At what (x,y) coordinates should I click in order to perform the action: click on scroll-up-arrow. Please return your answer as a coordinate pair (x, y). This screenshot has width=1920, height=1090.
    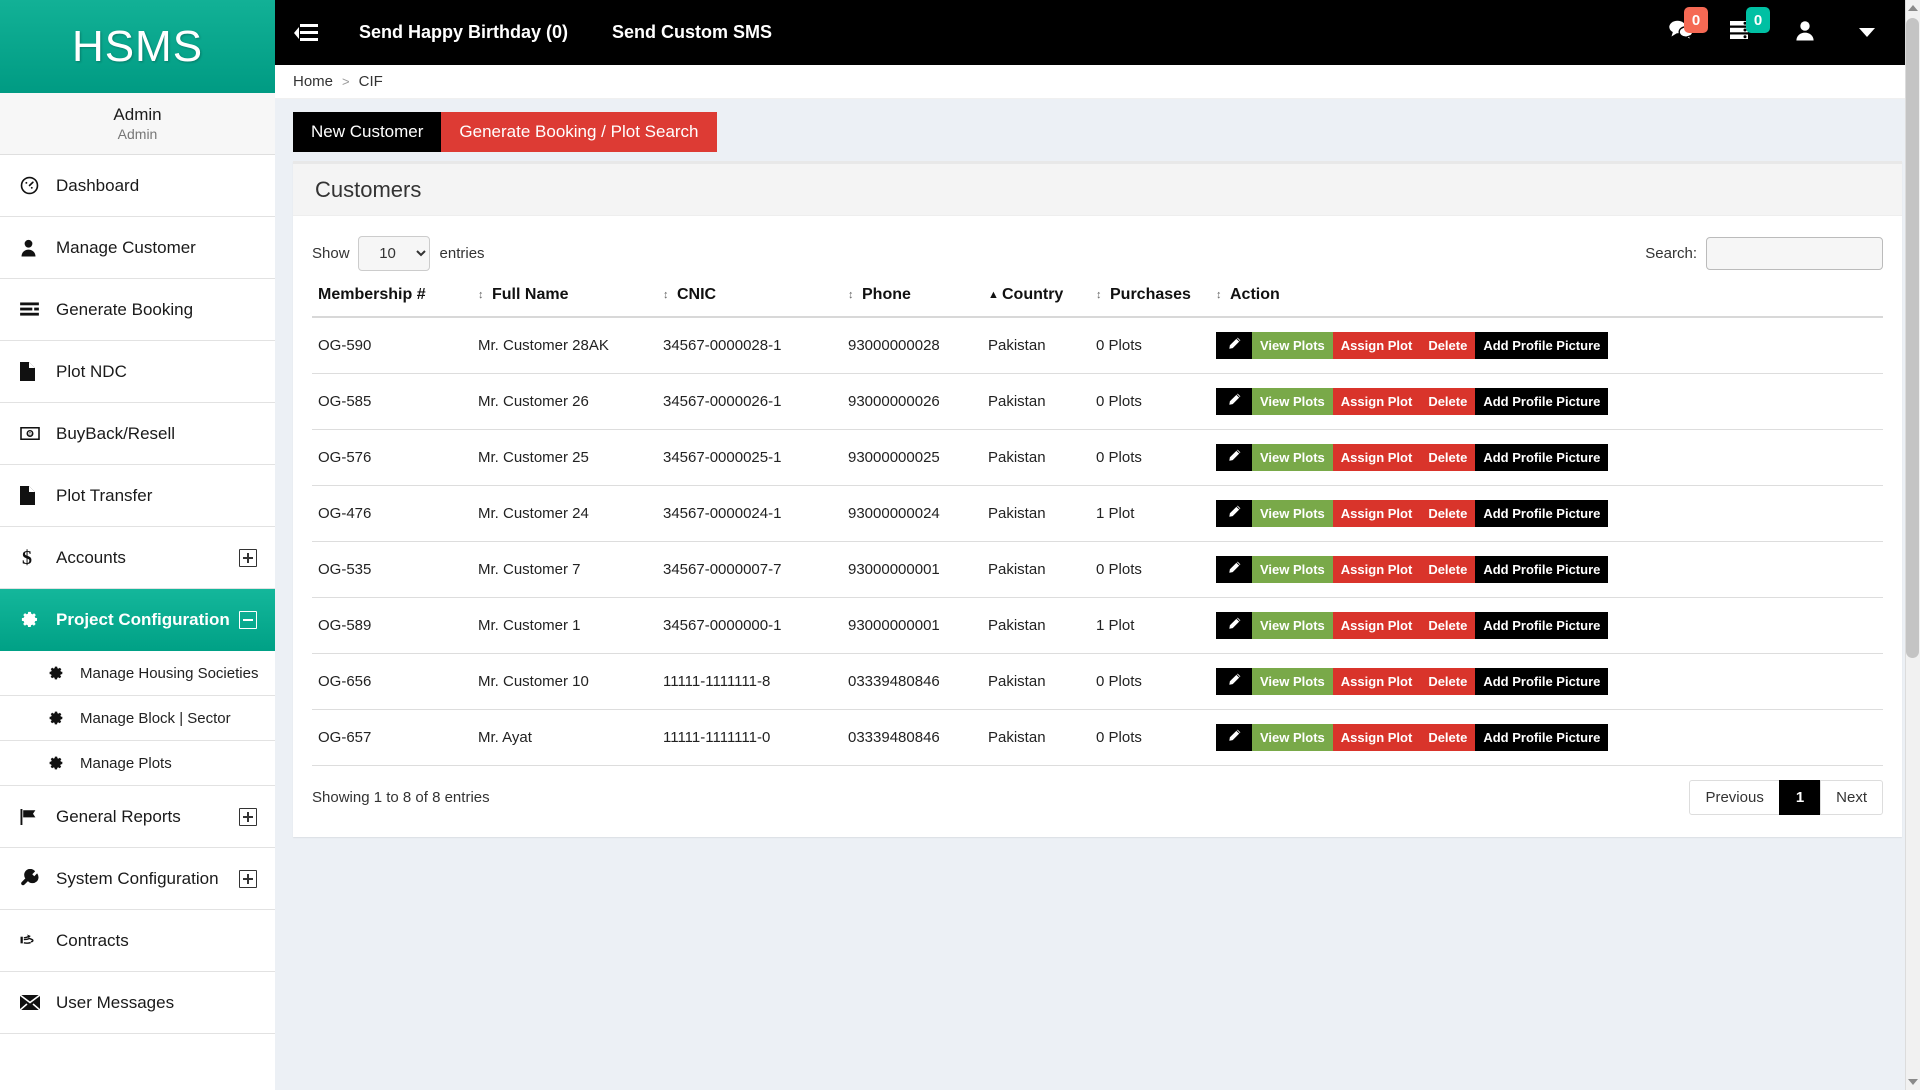
    Looking at the image, I should click on (1913, 8).